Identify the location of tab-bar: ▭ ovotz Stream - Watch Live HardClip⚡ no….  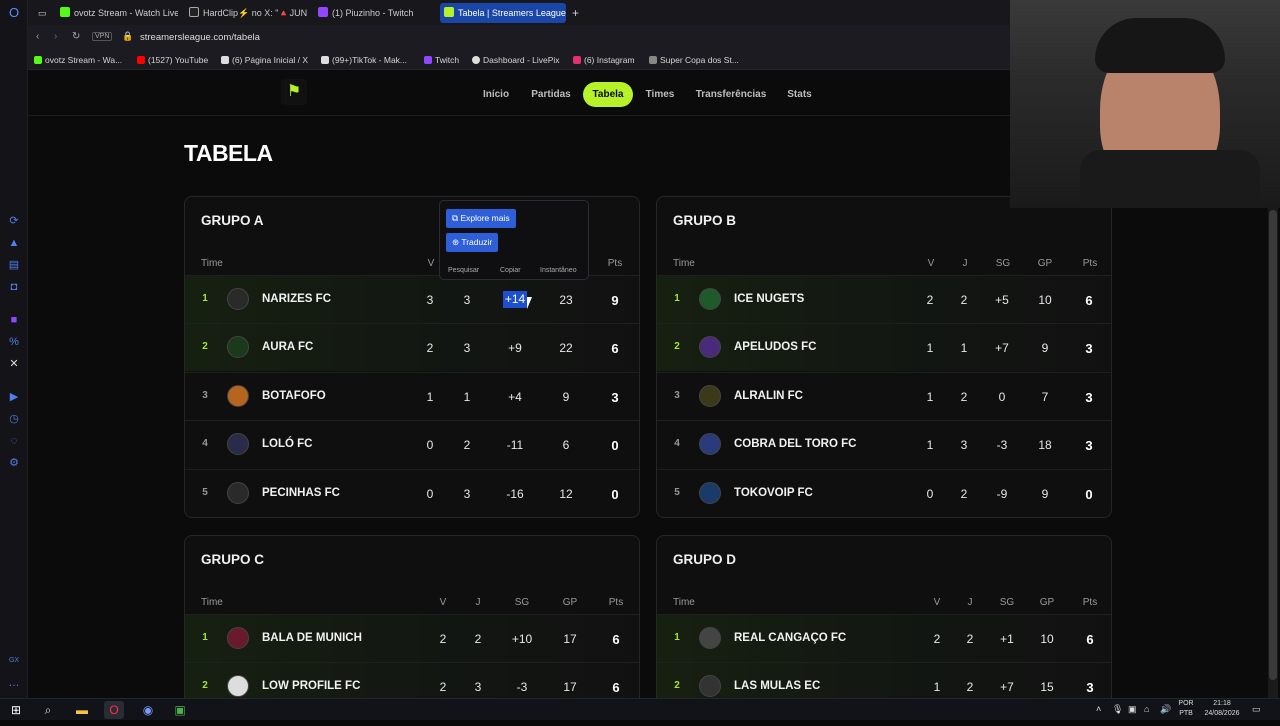
(519, 12).